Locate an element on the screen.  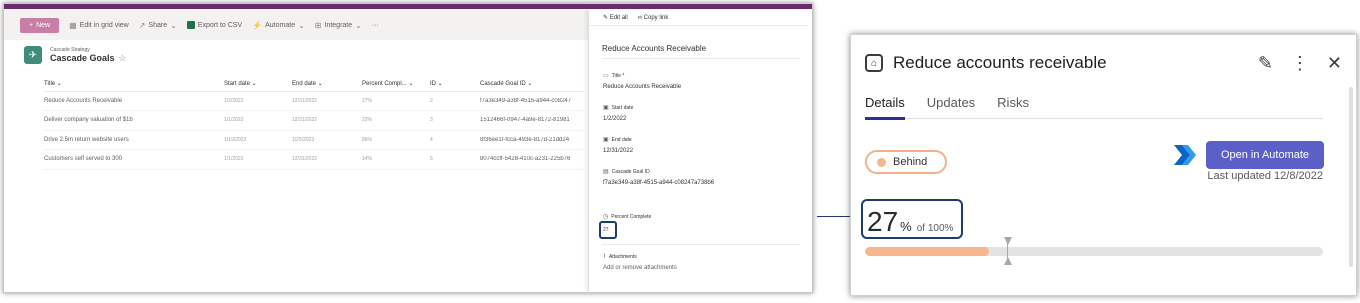
accent-bar is located at coordinates (408, 6).